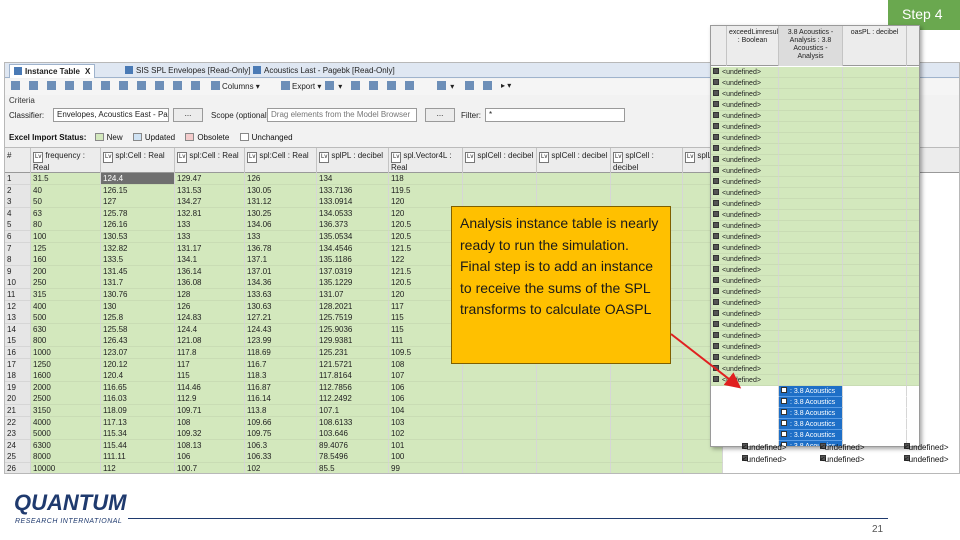  I want to click on table-cell: 1250, so click(66, 364).